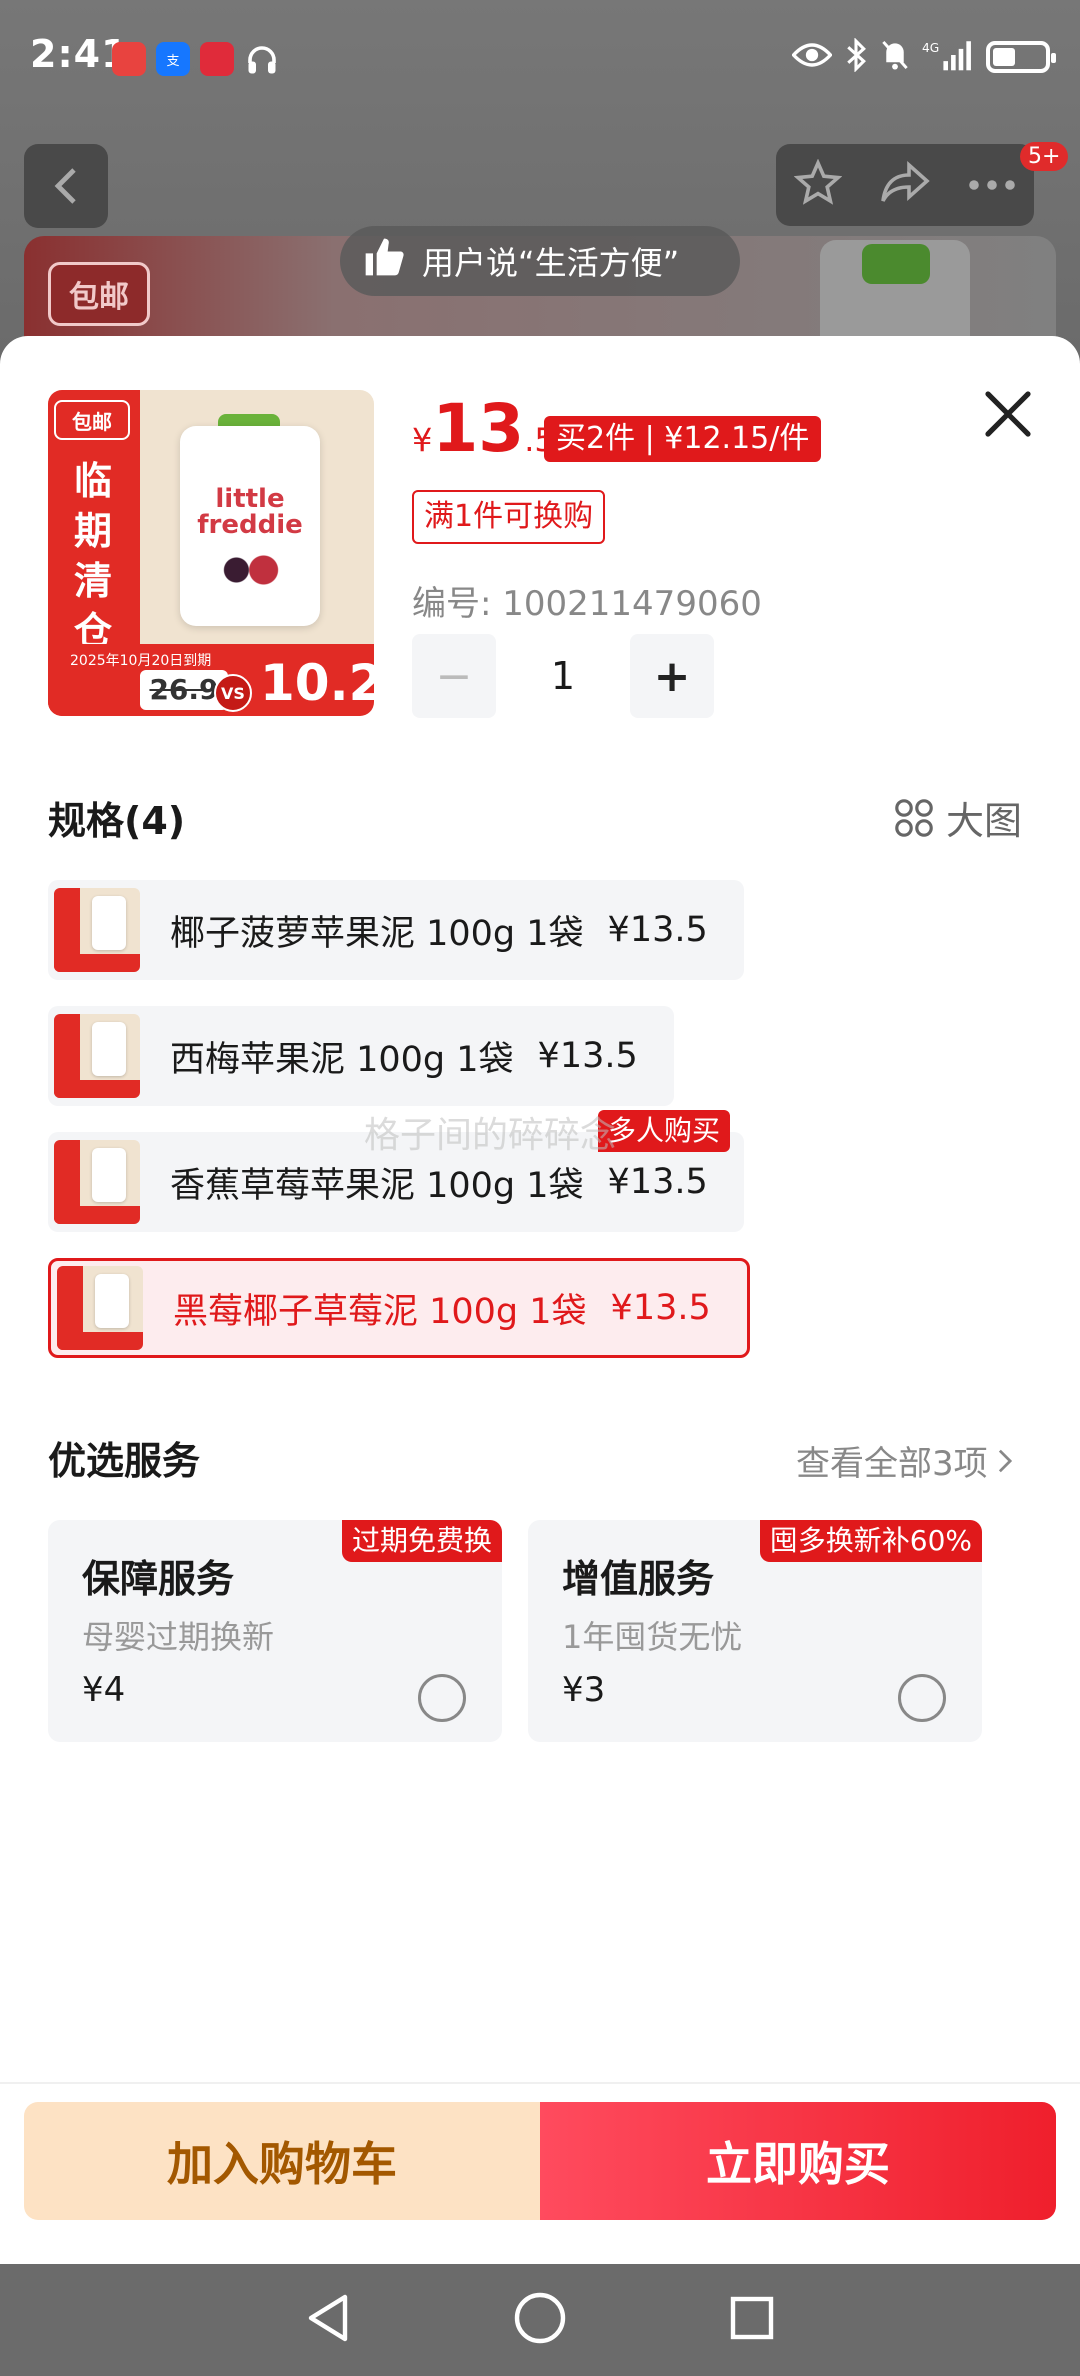  Describe the element at coordinates (551, 263) in the screenshot. I see `toast-text: 用户说“生活方便”` at that location.